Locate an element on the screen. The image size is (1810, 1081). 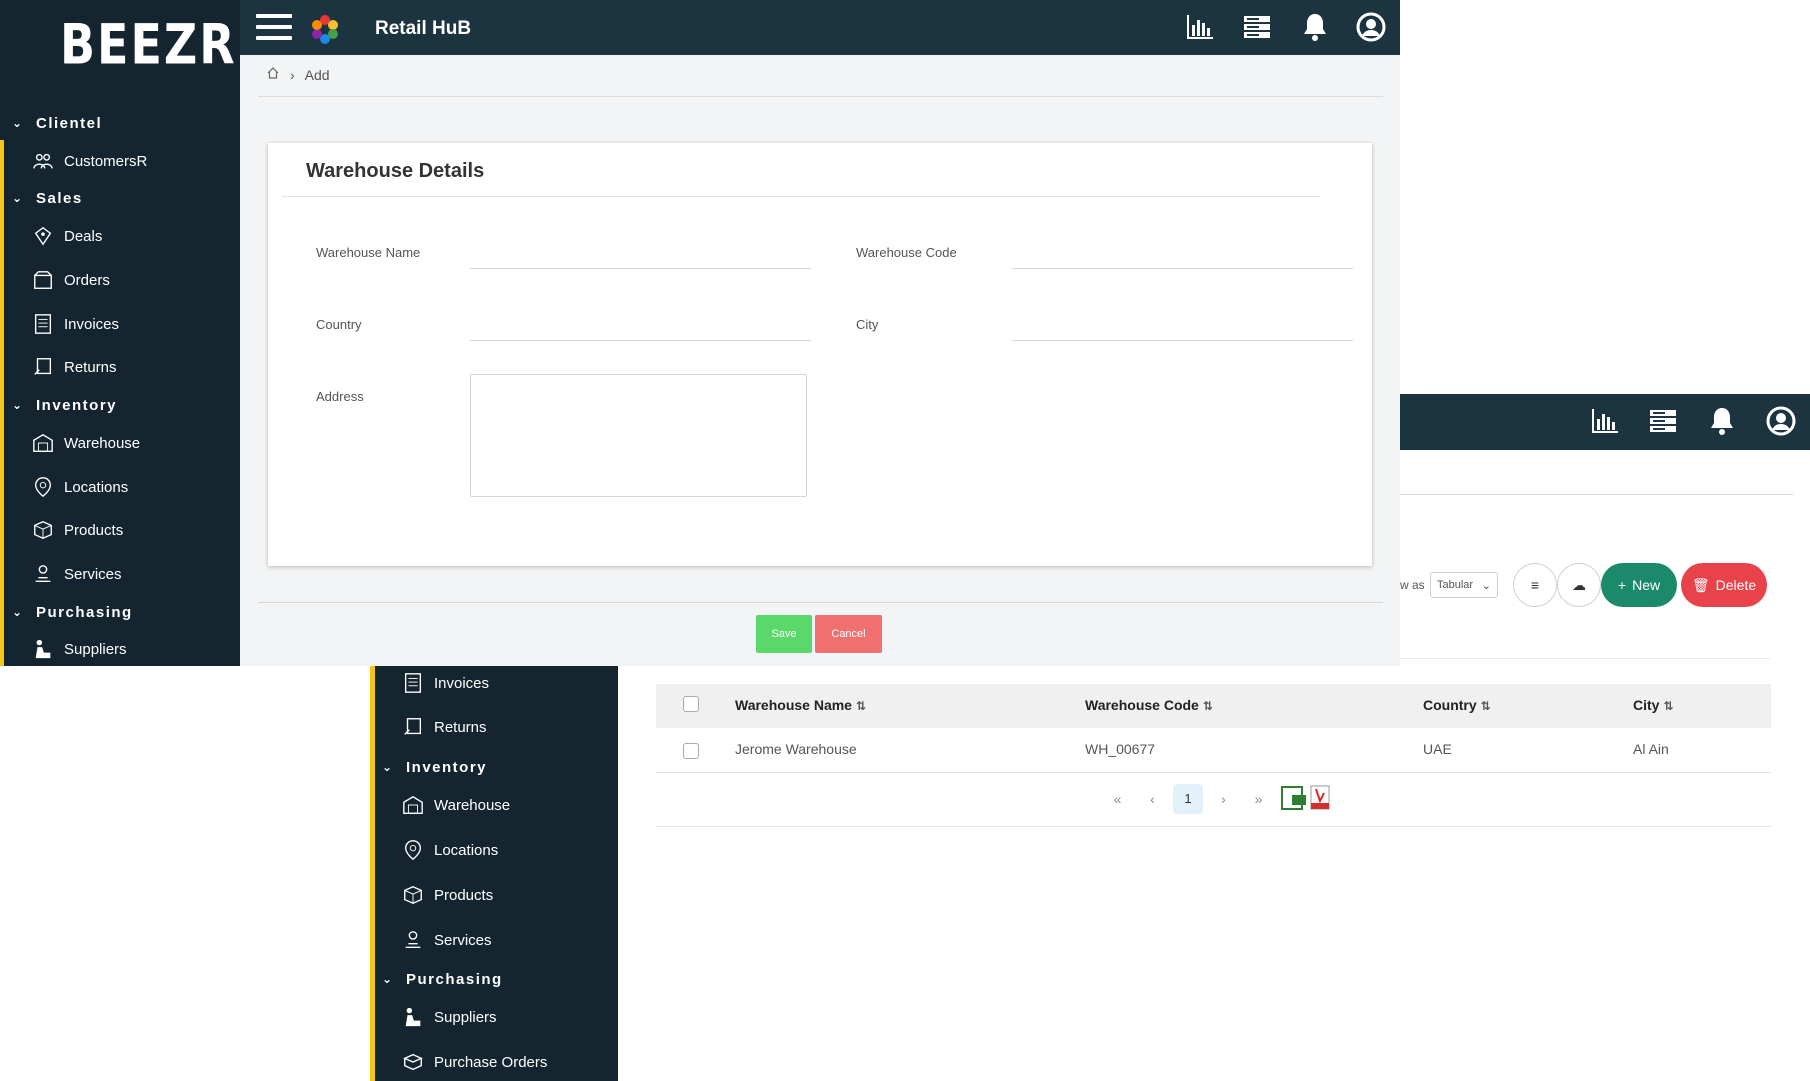
prev-page-icon: ‹ is located at coordinates (1152, 799).